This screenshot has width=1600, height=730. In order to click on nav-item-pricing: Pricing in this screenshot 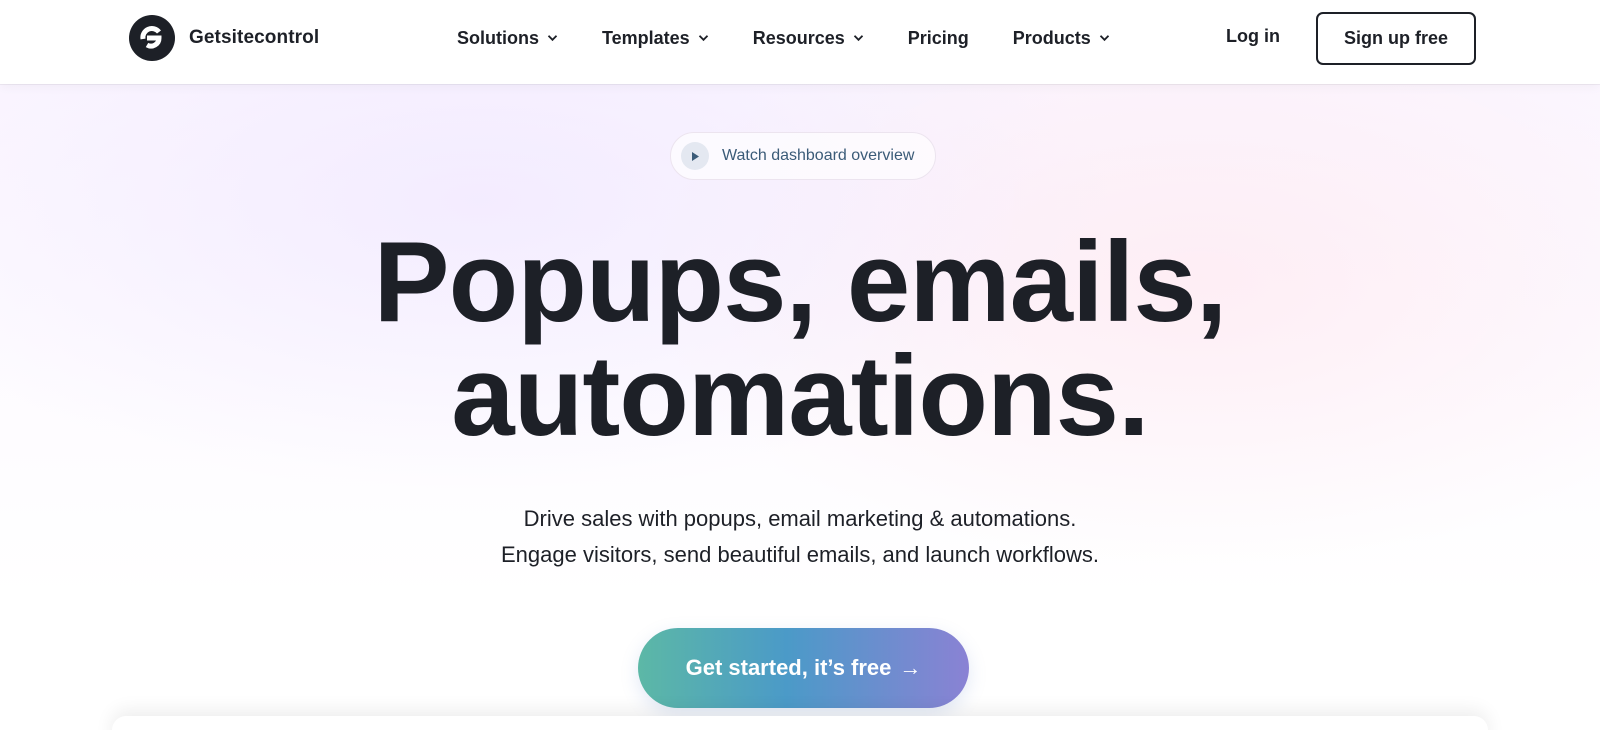, I will do `click(938, 38)`.